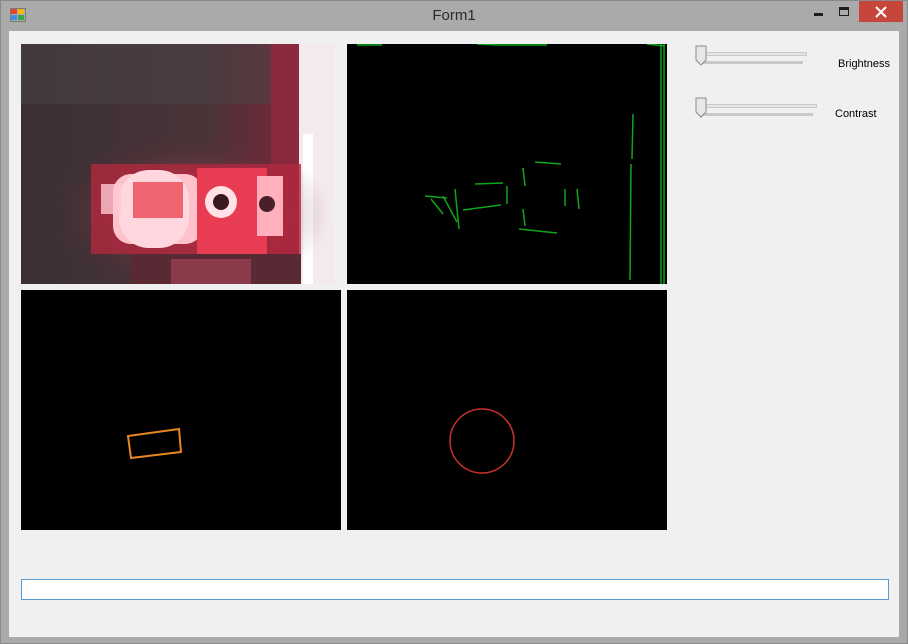 This screenshot has height=644, width=908. Describe the element at coordinates (751, 62) in the screenshot. I see `brightness-ticks` at that location.